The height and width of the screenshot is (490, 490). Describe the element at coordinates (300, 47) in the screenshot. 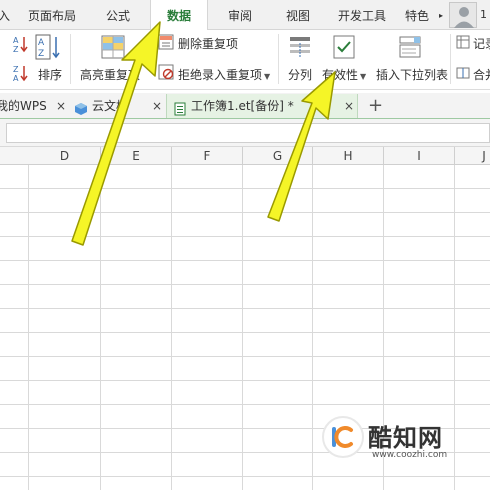

I see `split-columns-icon` at that location.